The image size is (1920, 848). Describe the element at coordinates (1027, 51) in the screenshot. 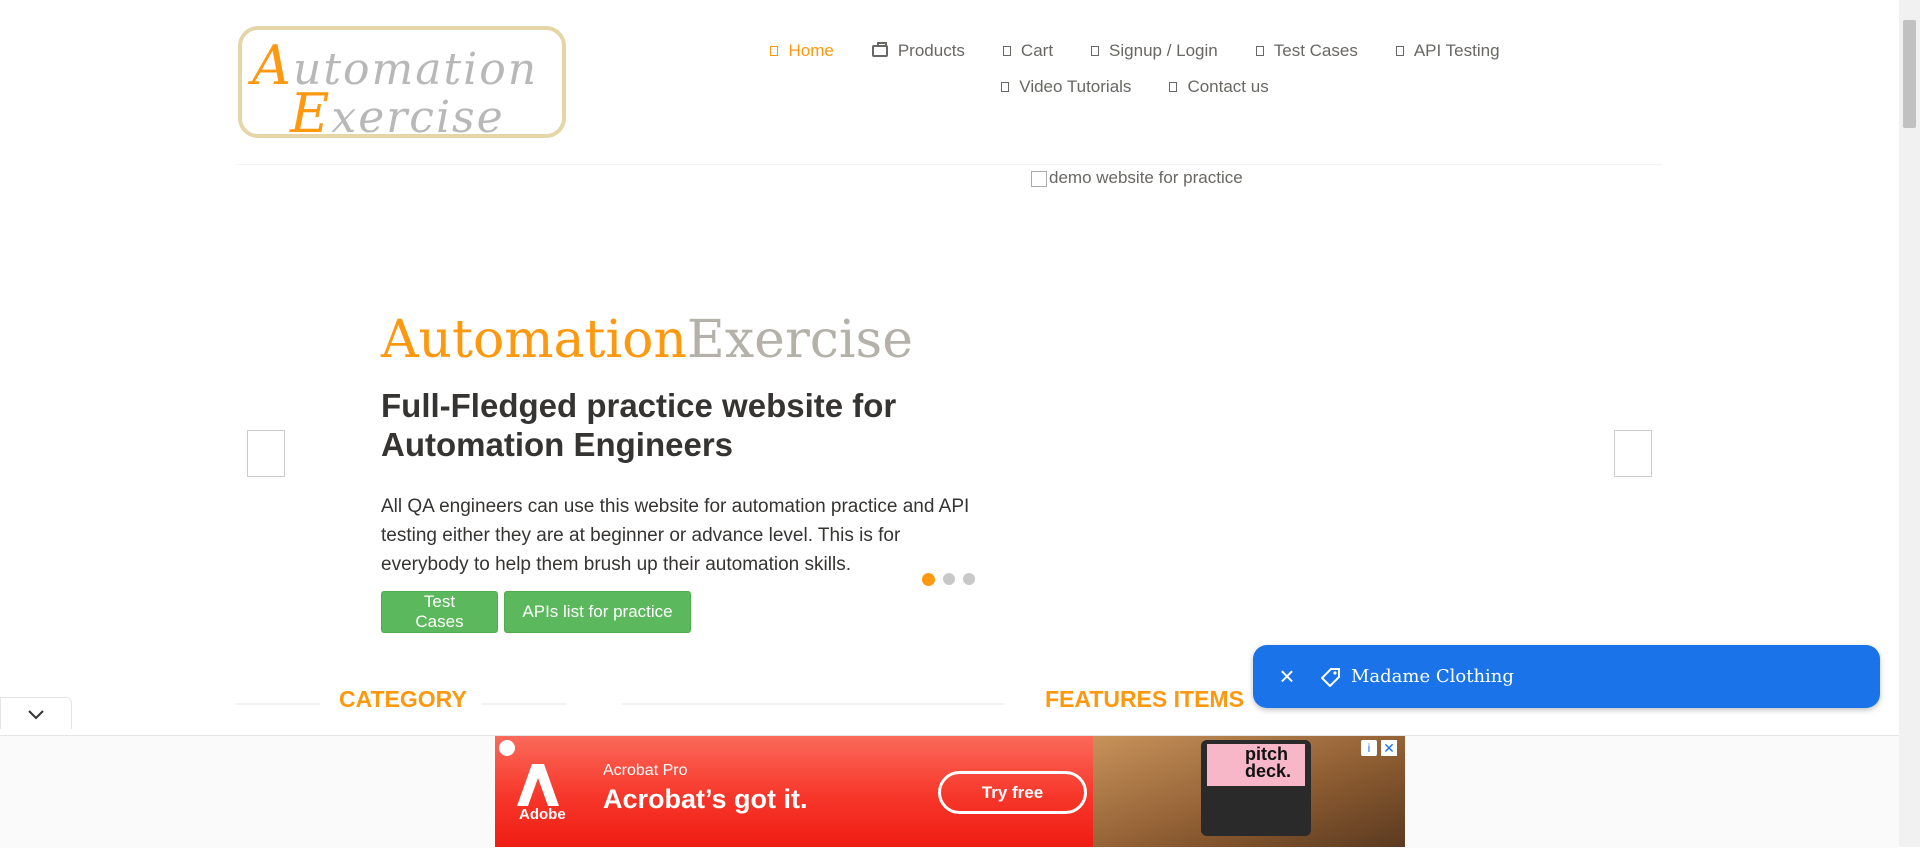

I see `nav-cart: Cart` at that location.